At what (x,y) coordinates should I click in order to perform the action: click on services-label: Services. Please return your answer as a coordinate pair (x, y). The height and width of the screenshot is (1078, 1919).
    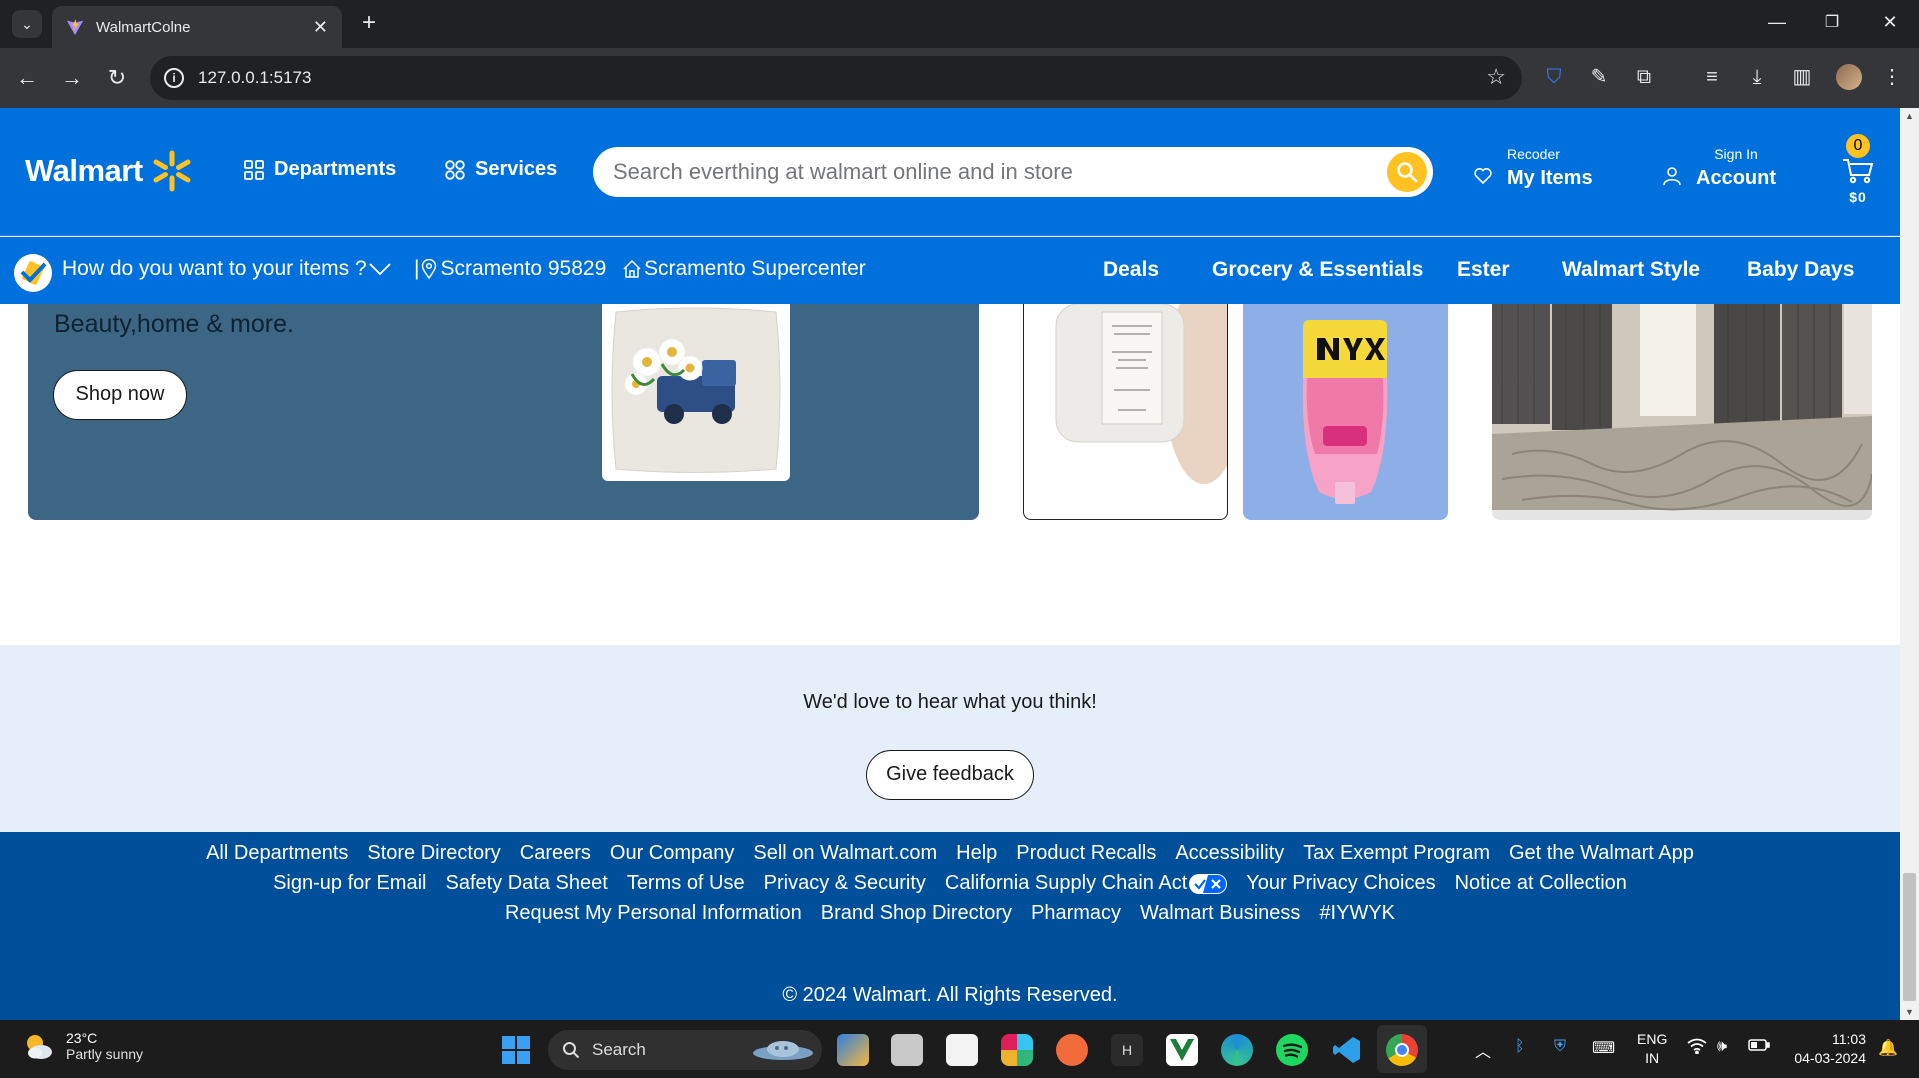
    Looking at the image, I should click on (516, 169).